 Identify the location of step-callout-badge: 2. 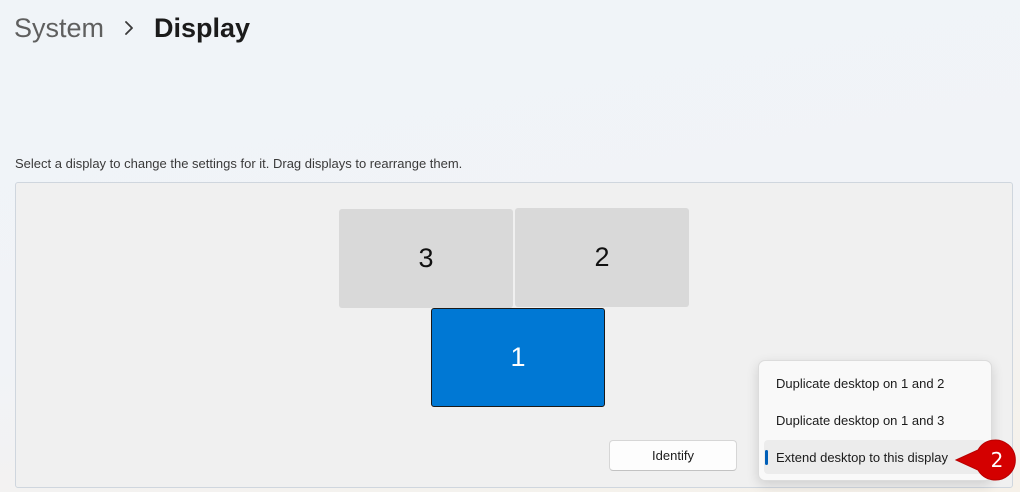
(986, 460).